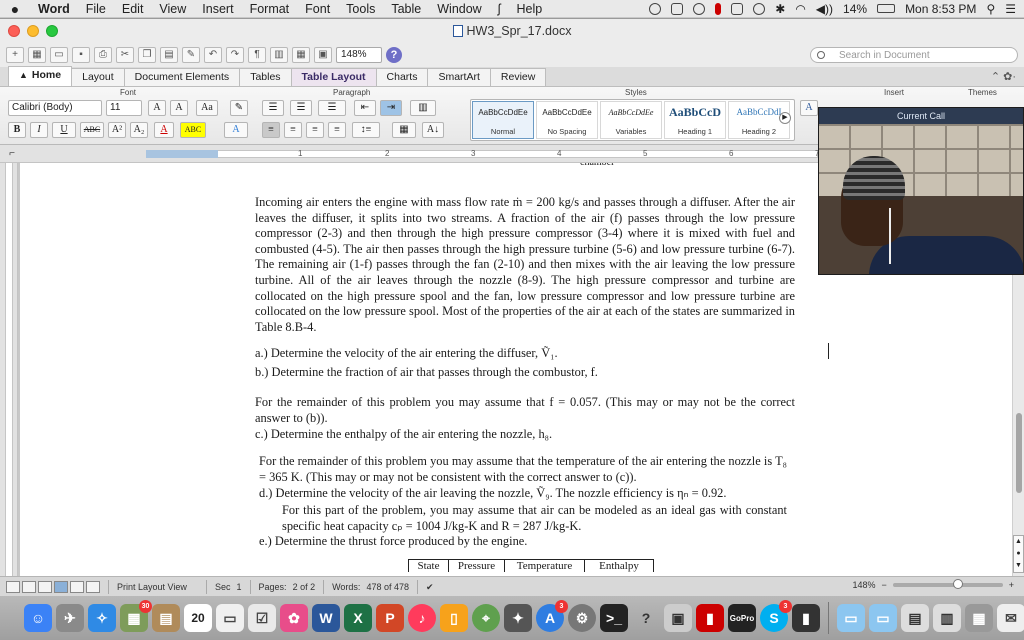 The image size is (1024, 640). I want to click on ibooks-icon: ▯, so click(454, 618).